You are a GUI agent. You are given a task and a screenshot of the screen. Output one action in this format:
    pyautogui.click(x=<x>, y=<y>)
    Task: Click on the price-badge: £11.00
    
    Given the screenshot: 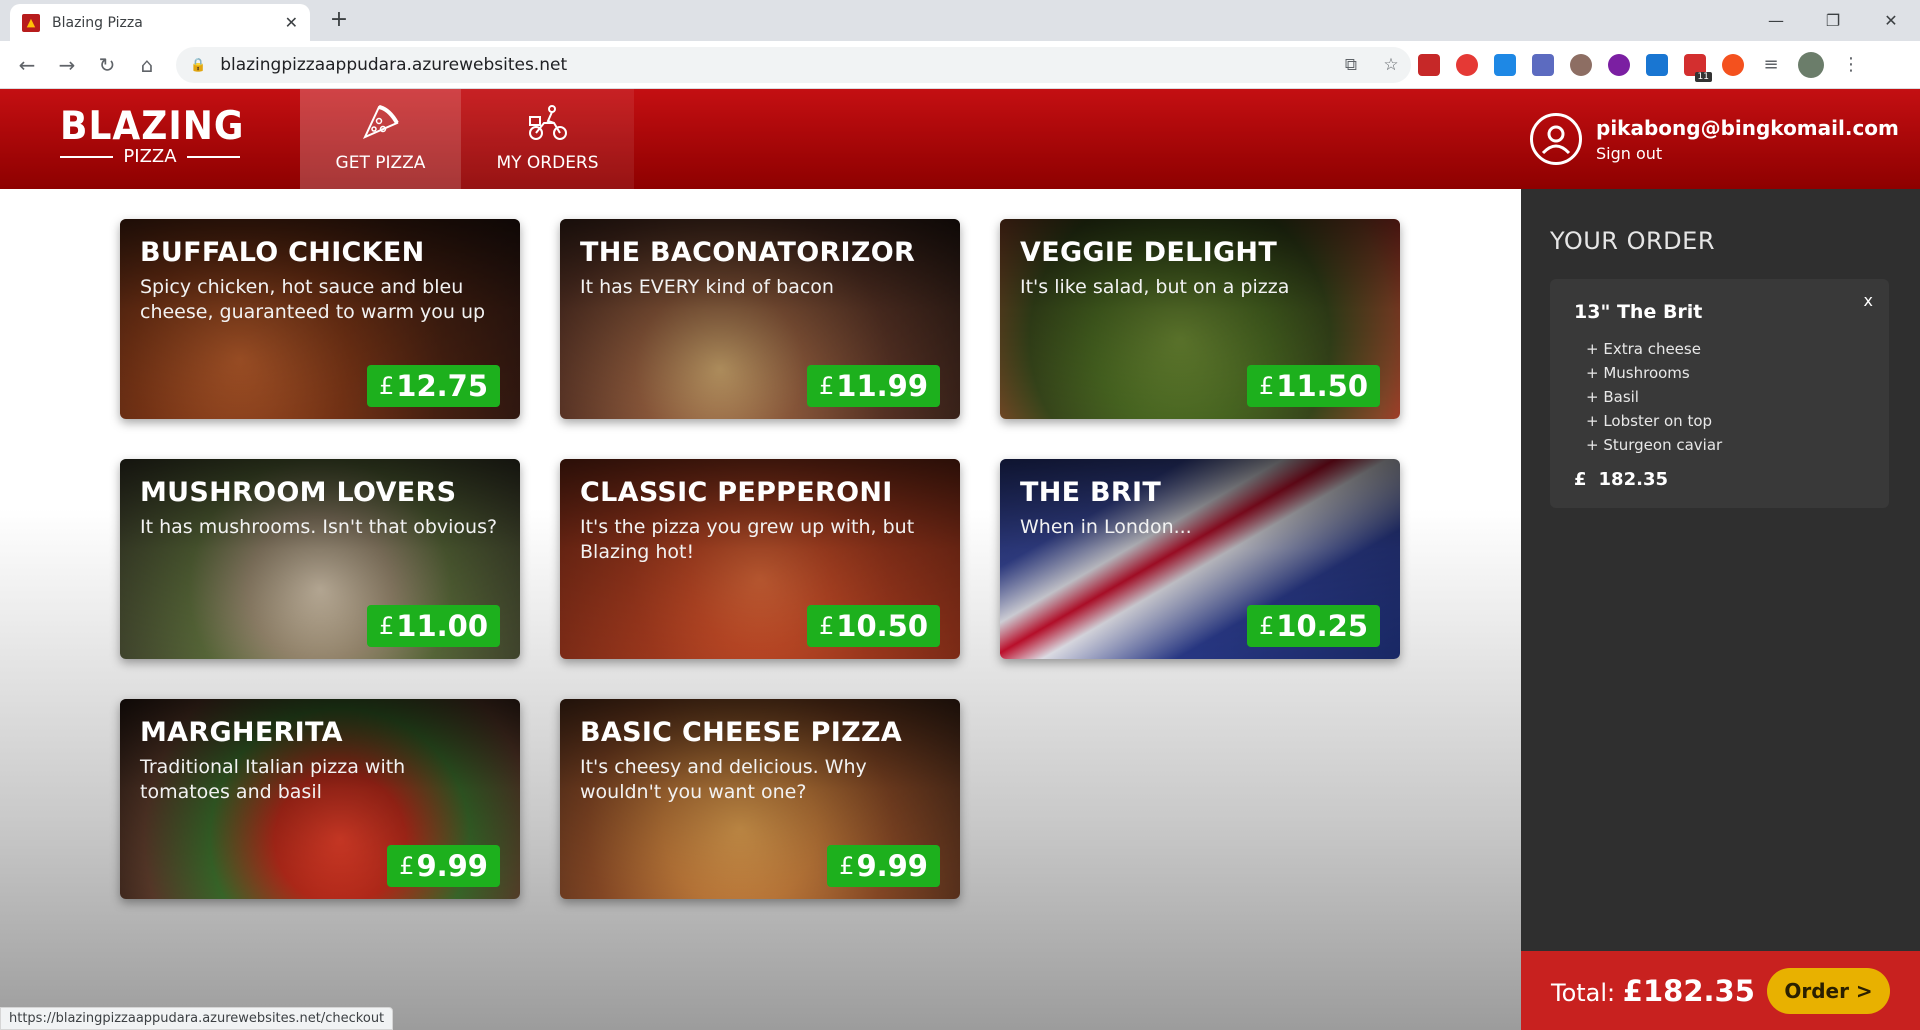 What is the action you would take?
    pyautogui.click(x=433, y=626)
    